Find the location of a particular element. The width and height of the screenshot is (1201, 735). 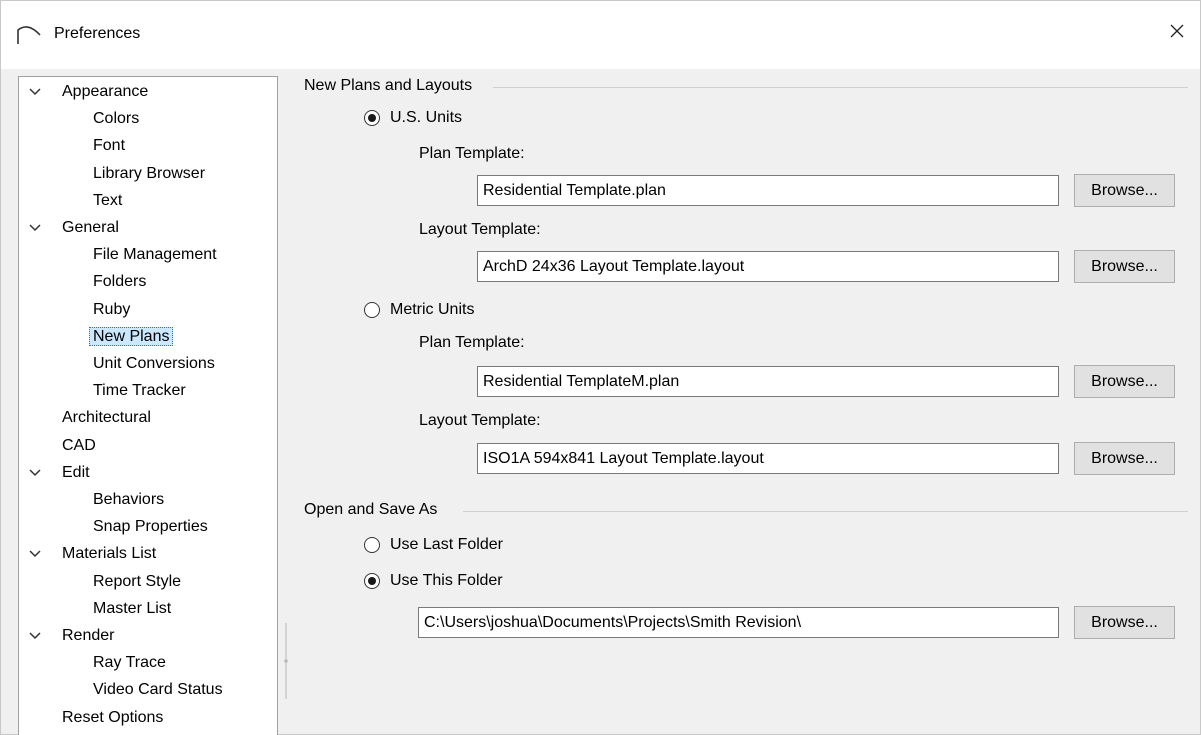

tree-item-label: Ray Trace is located at coordinates (129, 663).